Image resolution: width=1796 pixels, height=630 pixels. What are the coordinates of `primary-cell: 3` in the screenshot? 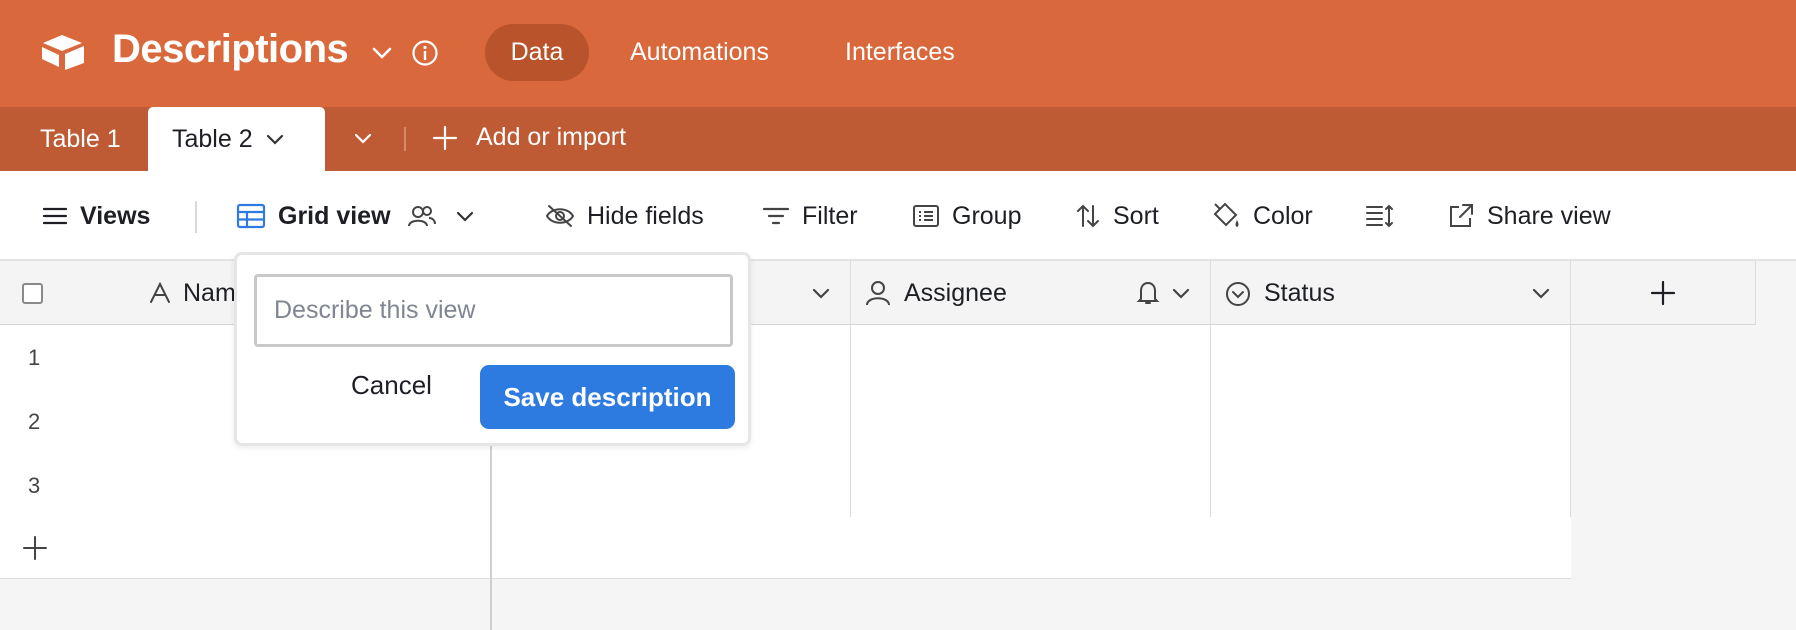 It's located at (245, 485).